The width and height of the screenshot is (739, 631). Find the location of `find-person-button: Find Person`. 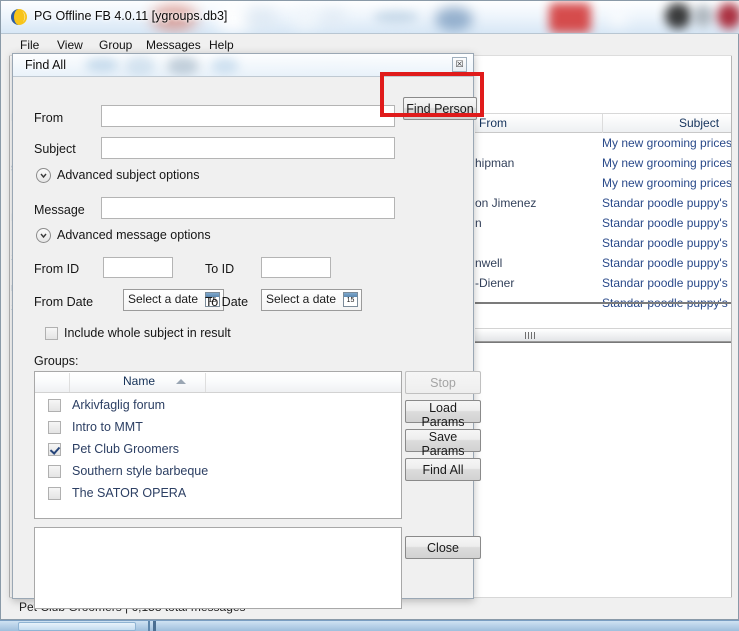

find-person-button: Find Person is located at coordinates (440, 108).